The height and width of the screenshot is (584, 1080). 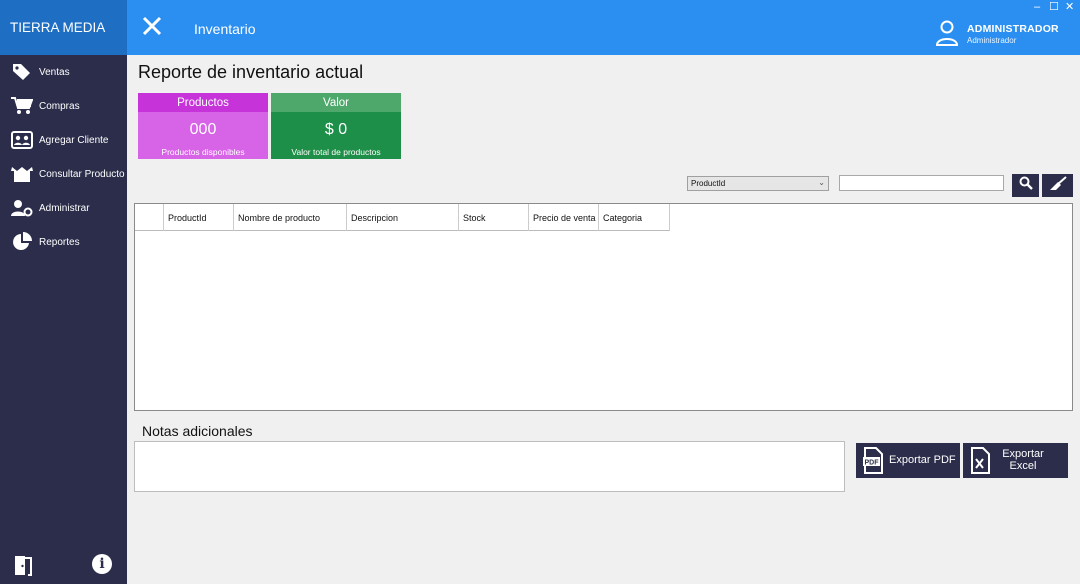 I want to click on broom-icon, so click(x=1058, y=185).